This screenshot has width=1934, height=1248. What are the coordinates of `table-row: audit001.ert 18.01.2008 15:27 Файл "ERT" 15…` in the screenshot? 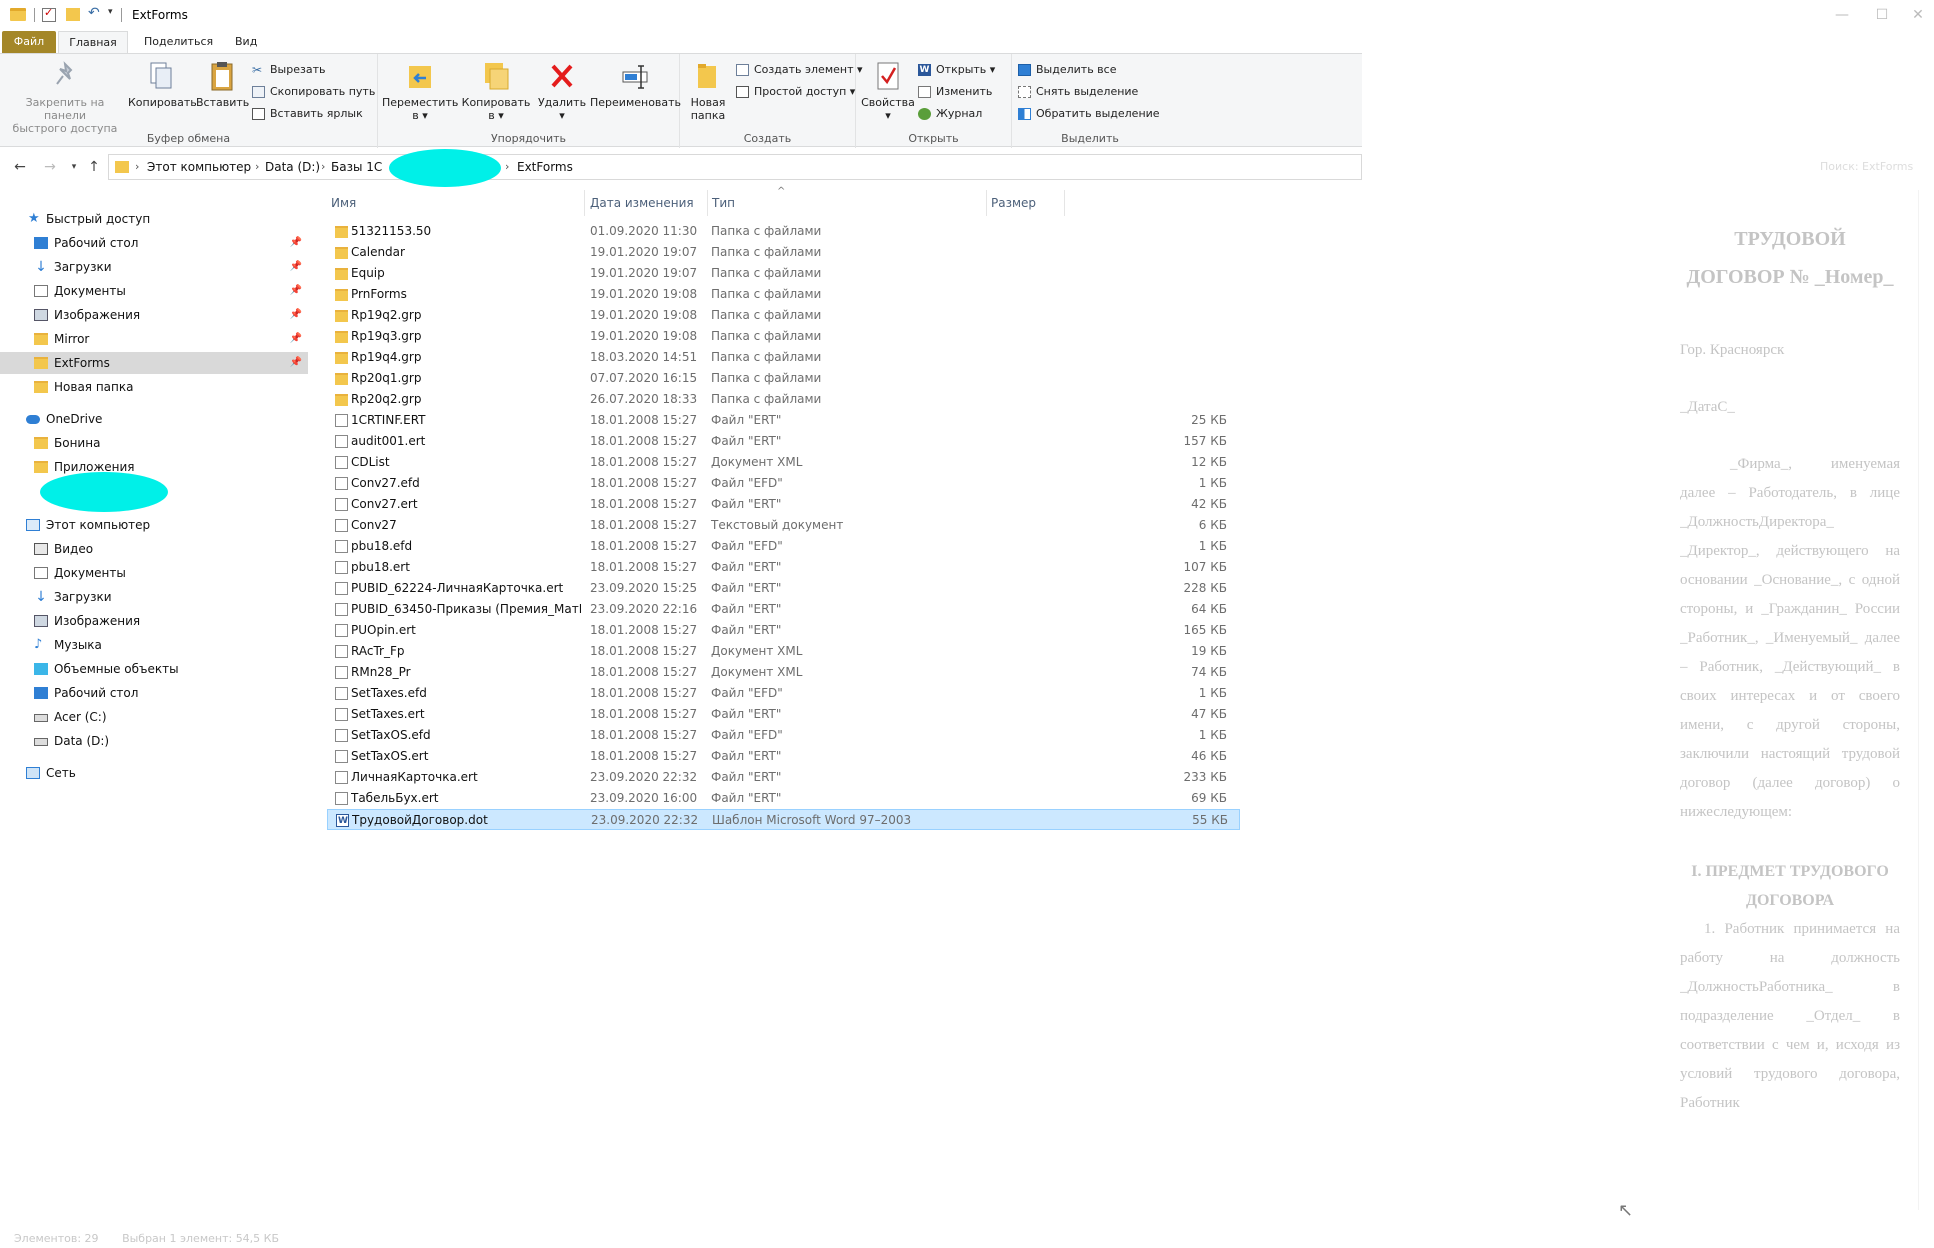 It's located at (783, 441).